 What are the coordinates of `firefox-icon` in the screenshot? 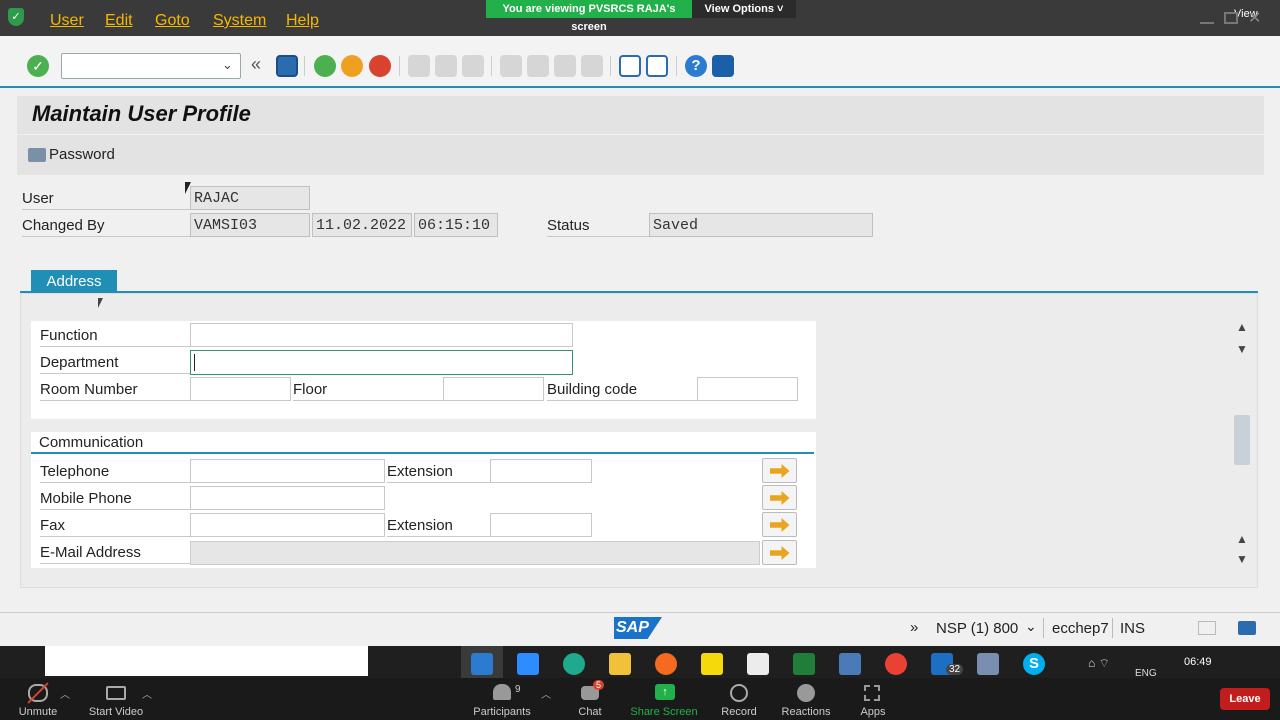 It's located at (666, 664).